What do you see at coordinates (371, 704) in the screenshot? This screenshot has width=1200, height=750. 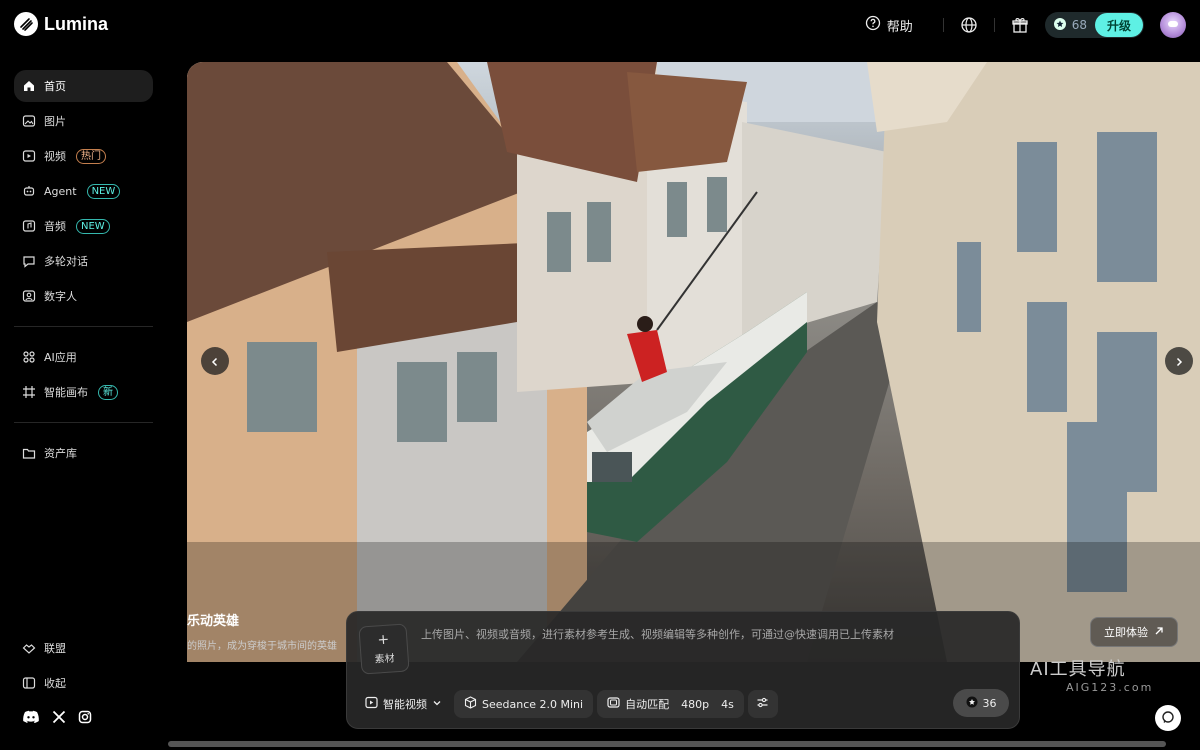 I see `smart-video-icon` at bounding box center [371, 704].